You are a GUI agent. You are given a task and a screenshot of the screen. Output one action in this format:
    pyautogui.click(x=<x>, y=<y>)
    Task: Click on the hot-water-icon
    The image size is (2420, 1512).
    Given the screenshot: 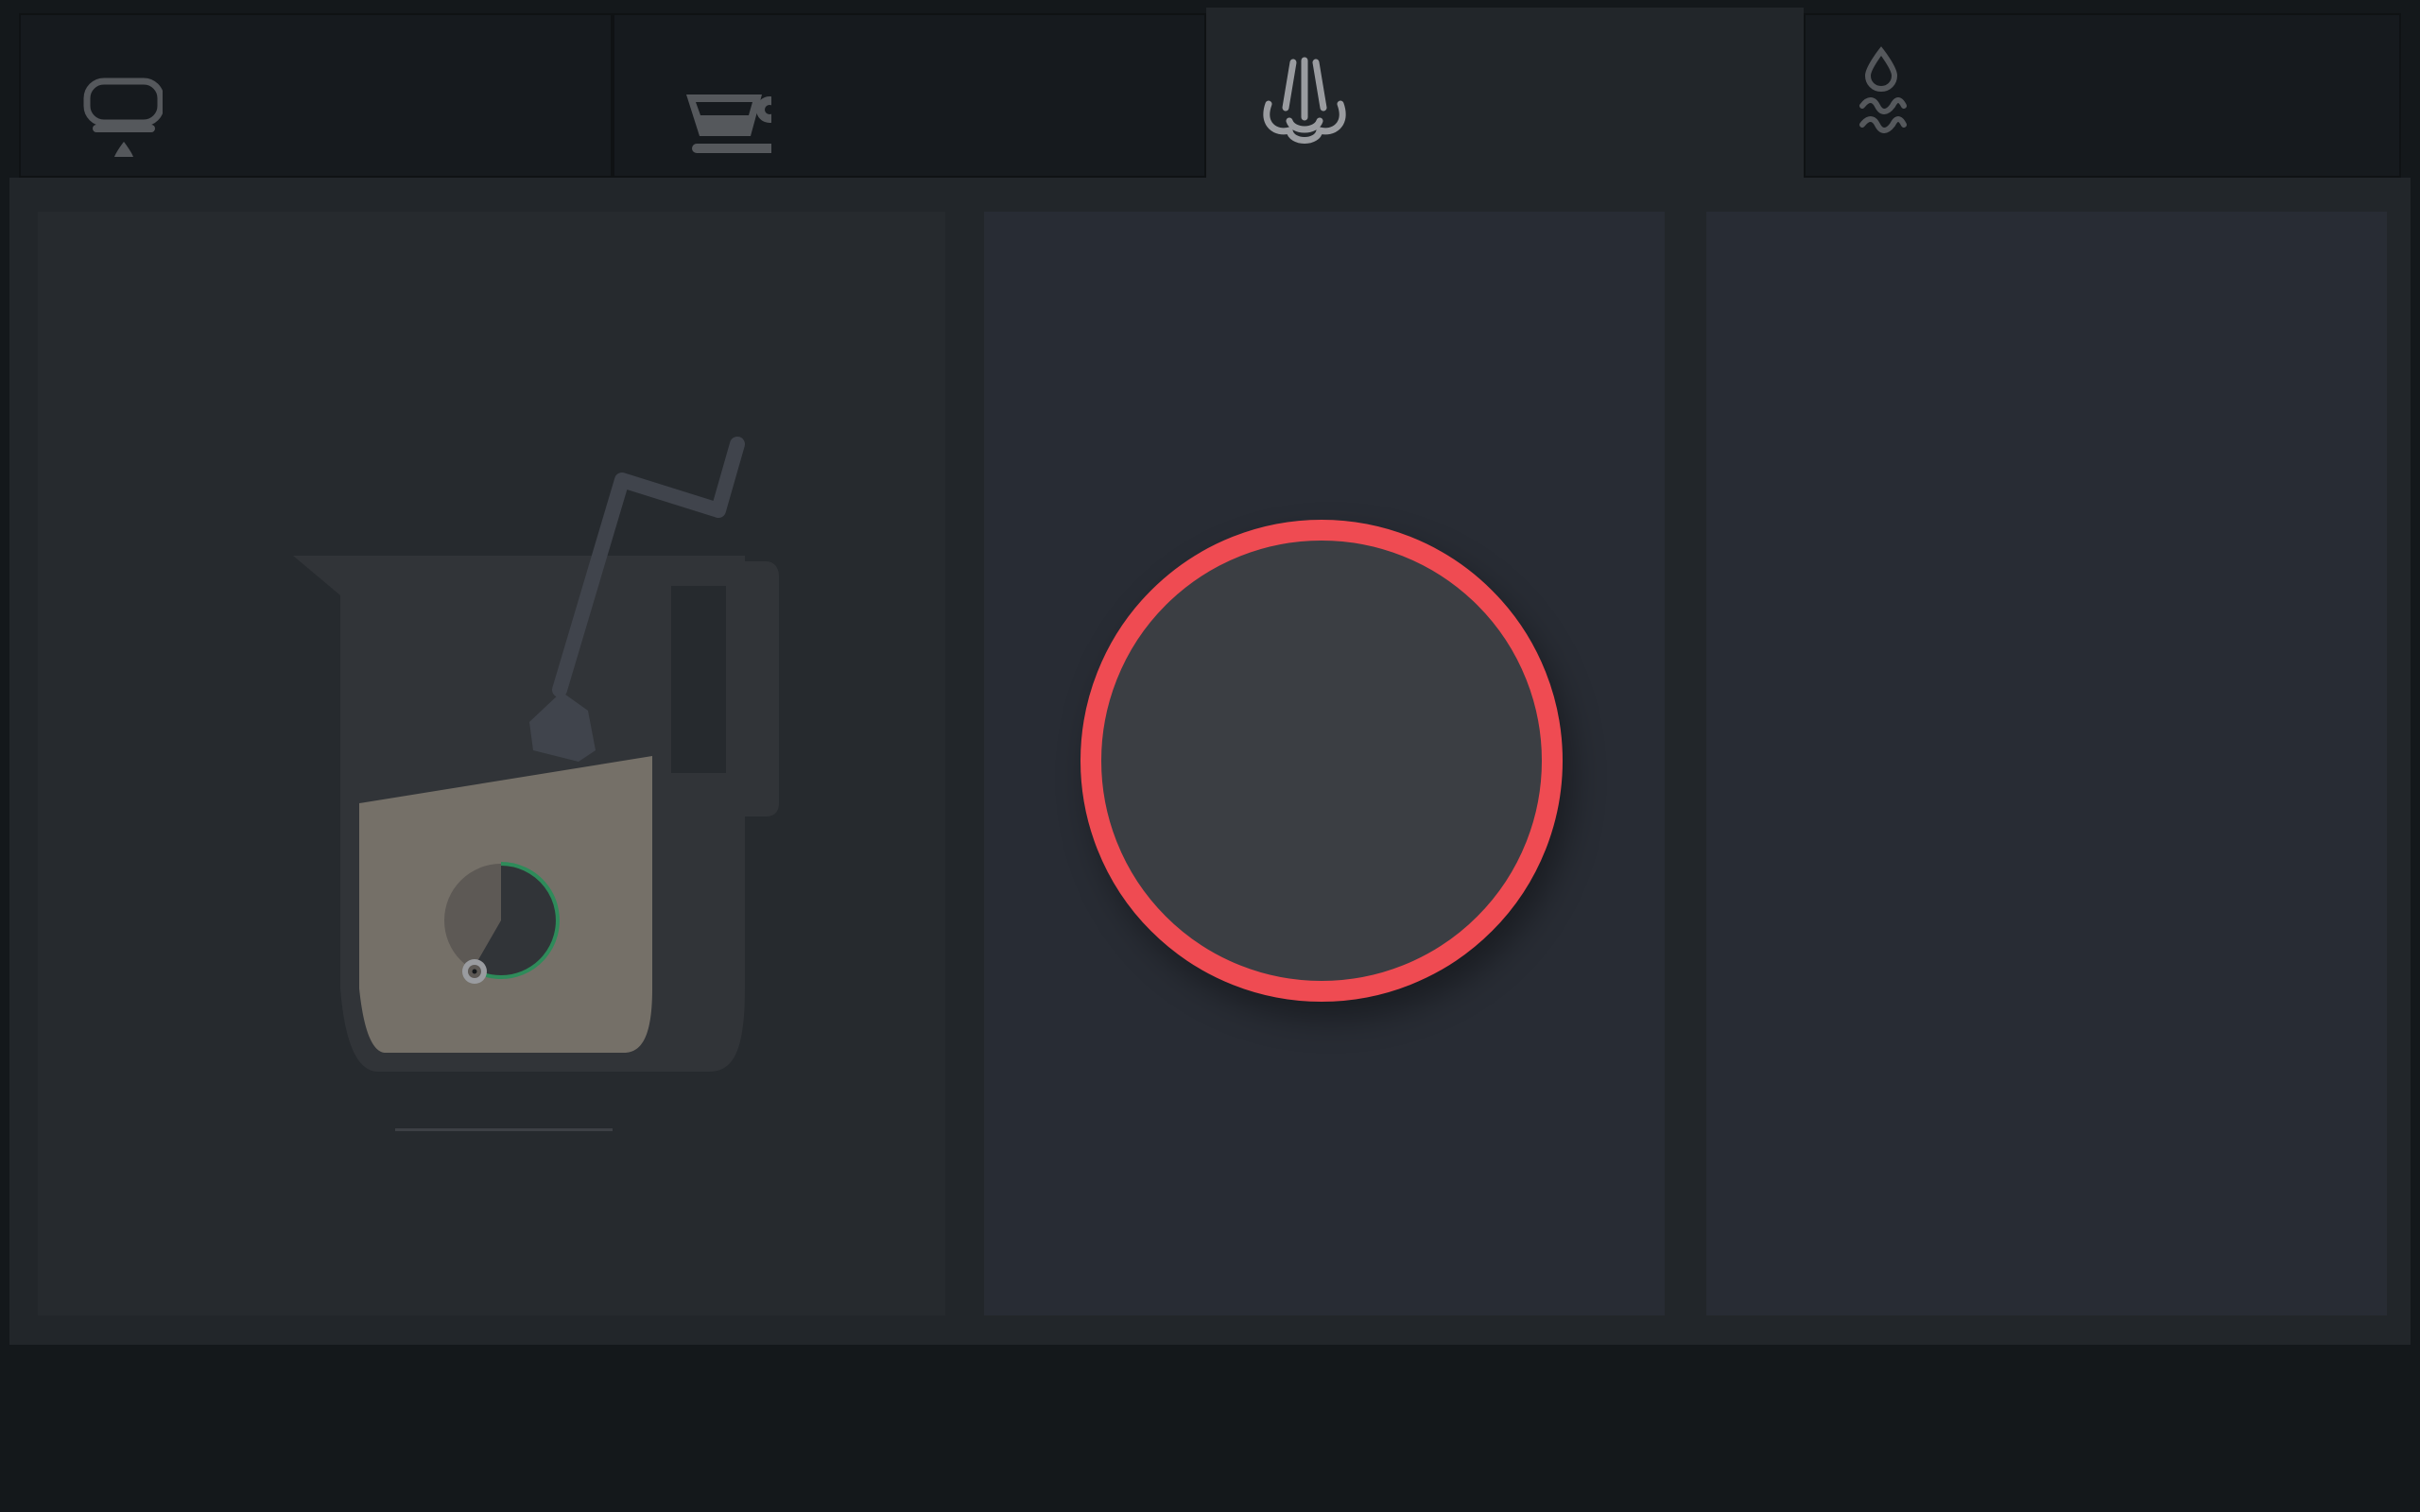 What is the action you would take?
    pyautogui.click(x=1883, y=89)
    